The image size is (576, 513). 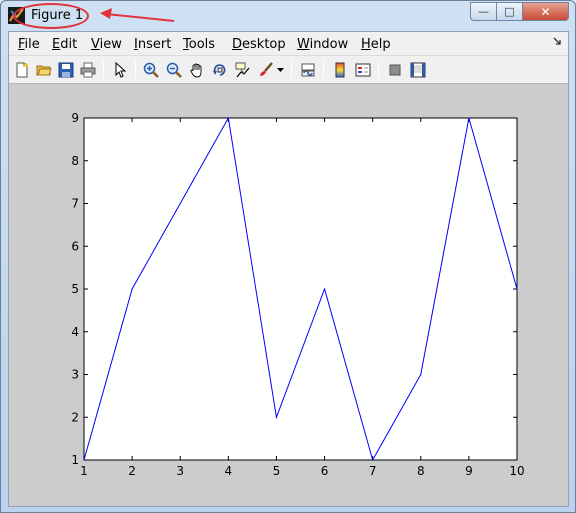 I want to click on x-tick-label: 6, so click(x=325, y=471).